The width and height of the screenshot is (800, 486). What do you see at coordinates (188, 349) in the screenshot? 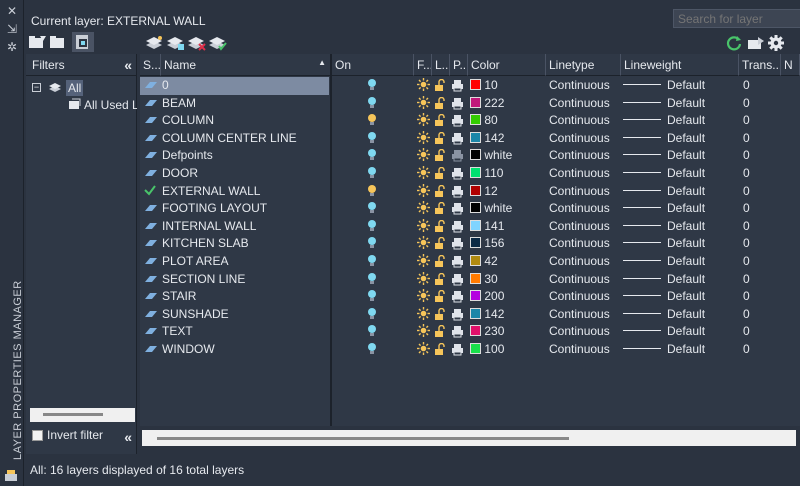
I see `layer-name: WINDOW` at bounding box center [188, 349].